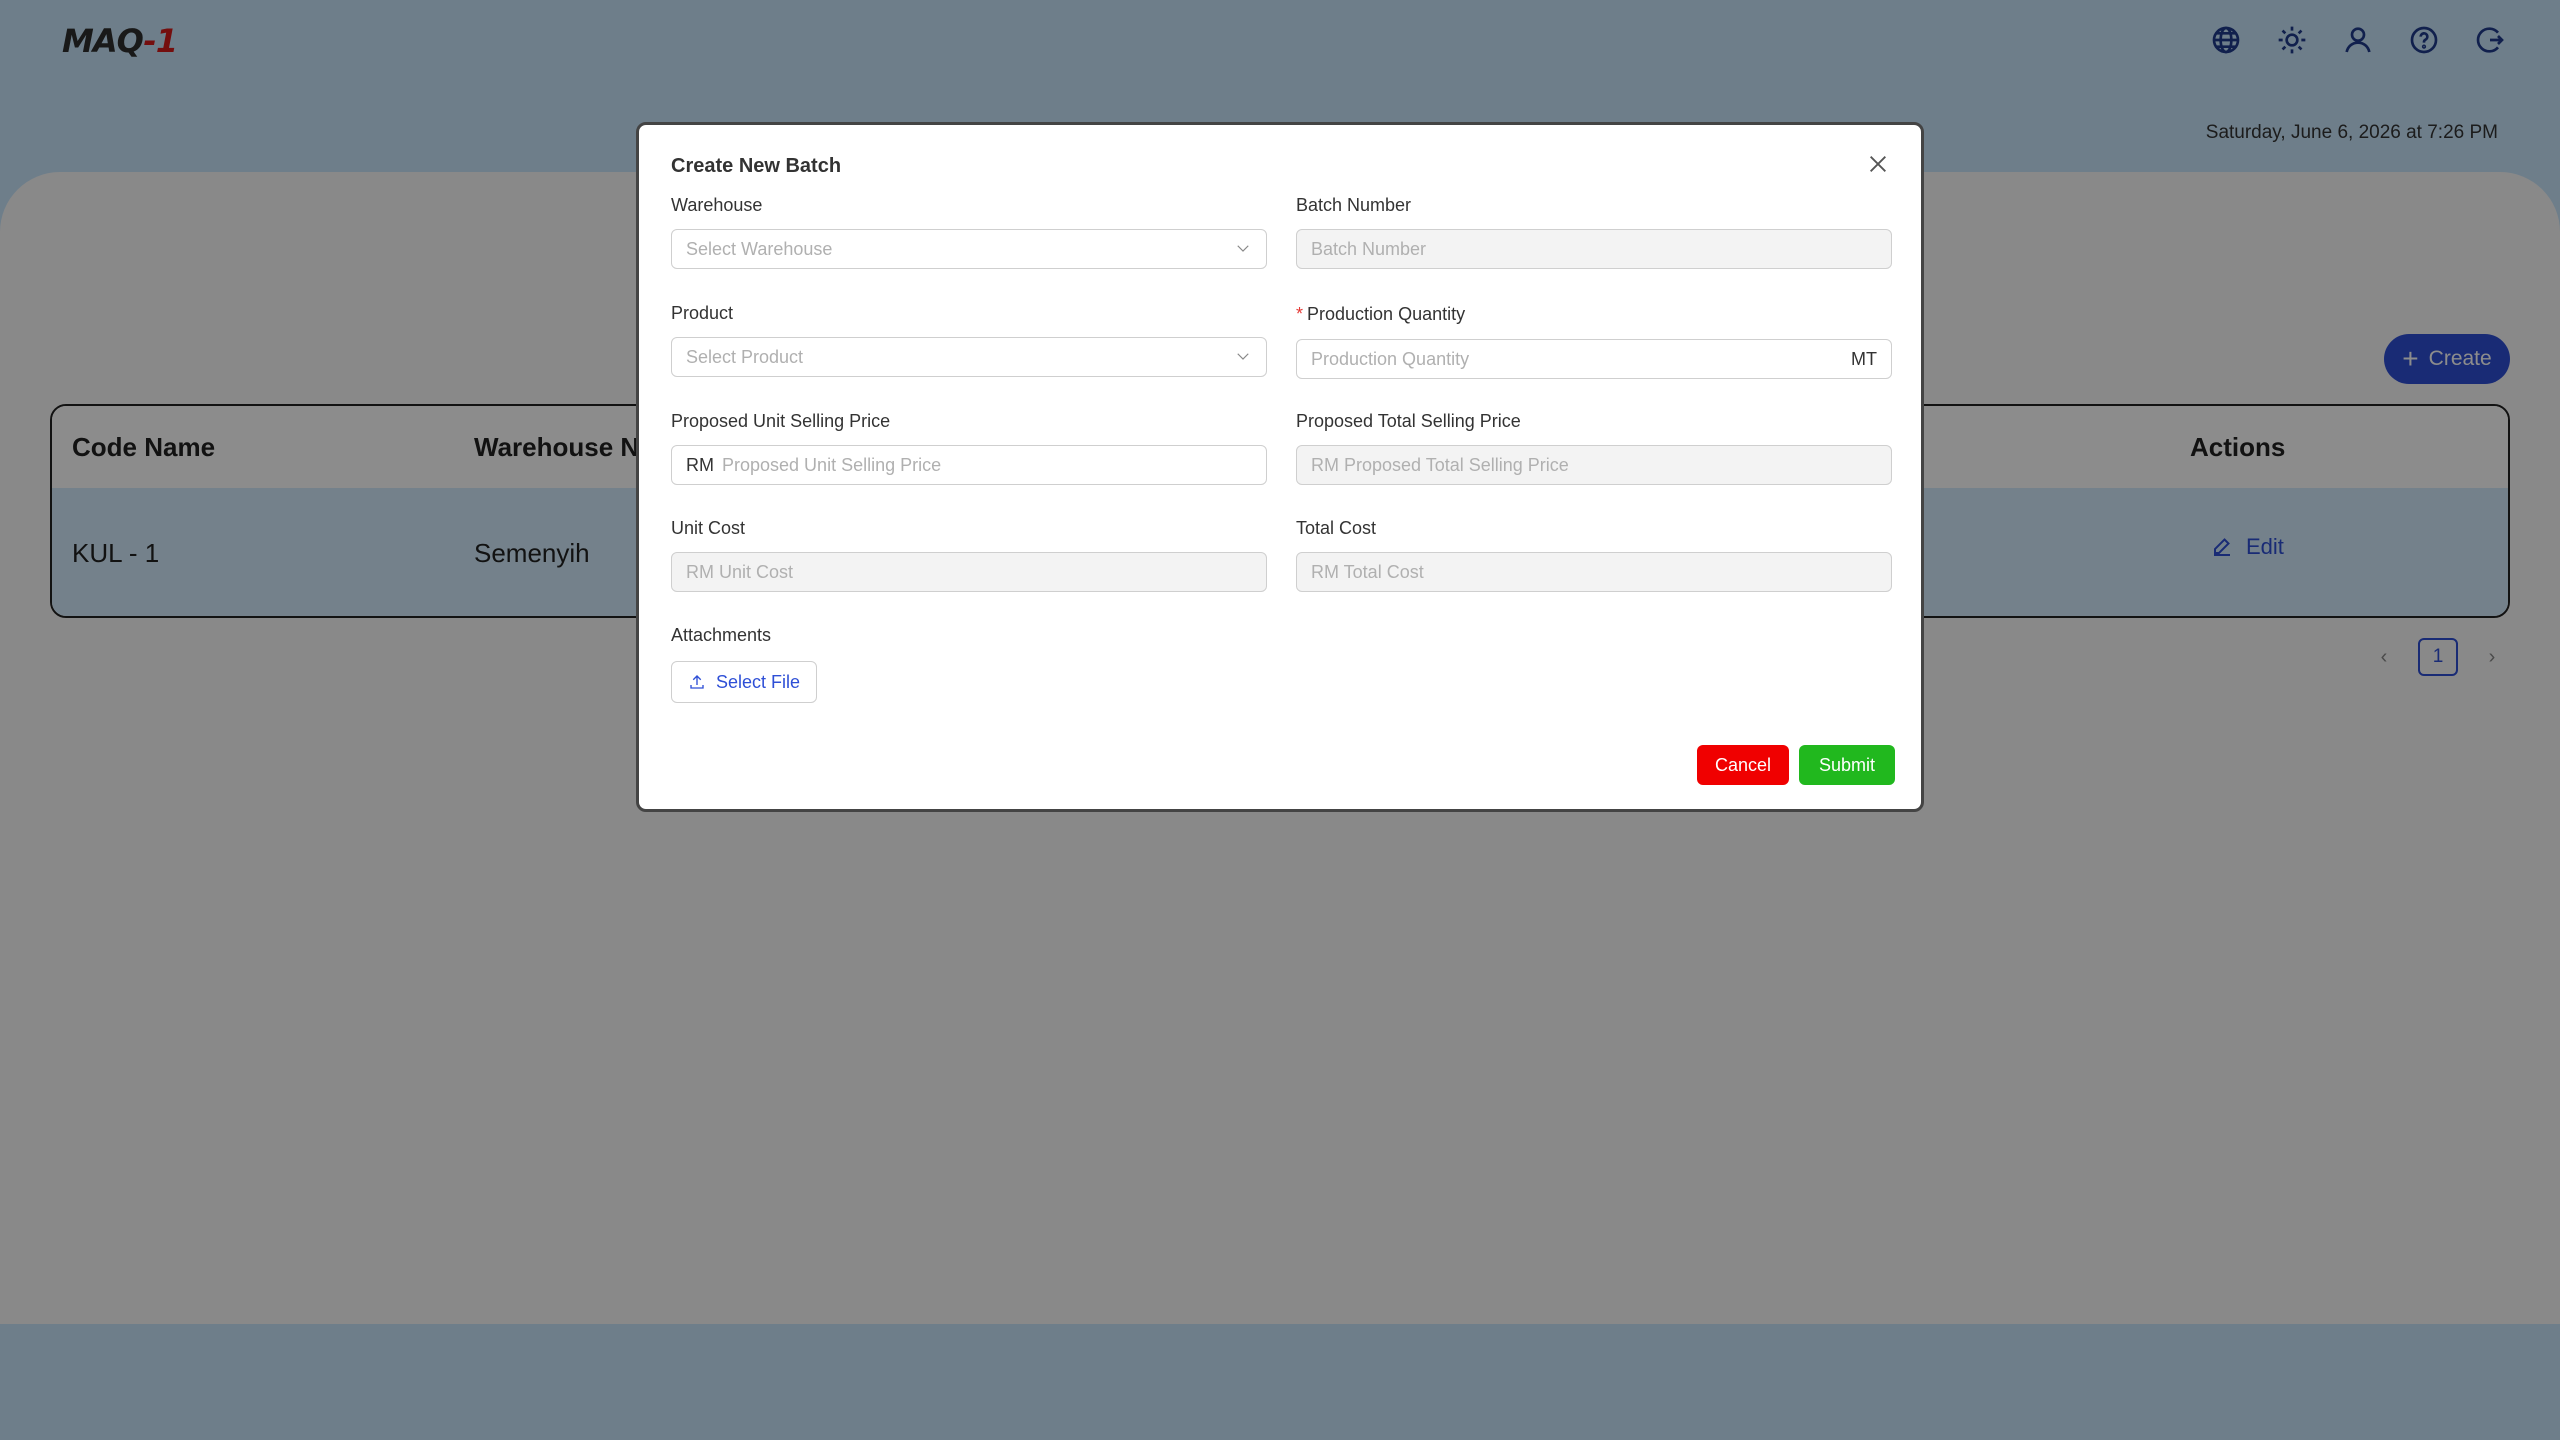 The width and height of the screenshot is (2560, 1440). I want to click on unit-cost-input: RM Unit Cost, so click(969, 572).